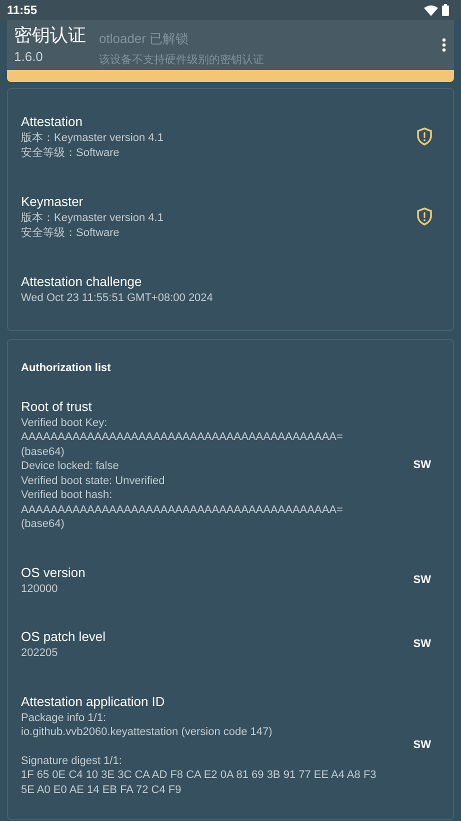 This screenshot has width=461, height=821. I want to click on app-version: 1.6.0, so click(29, 57).